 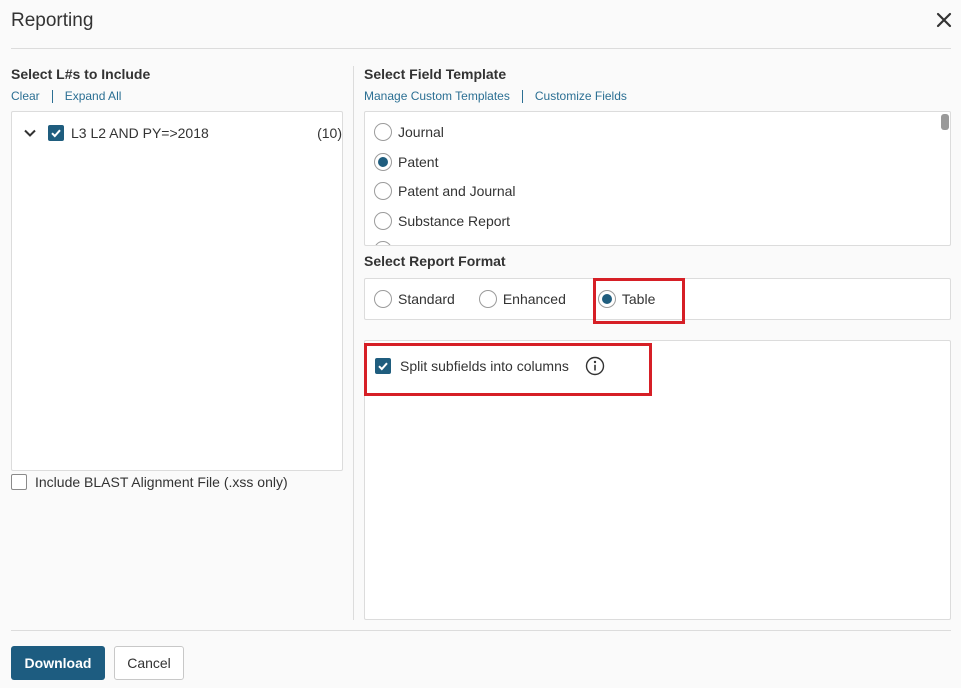 I want to click on close-icon, so click(x=944, y=20).